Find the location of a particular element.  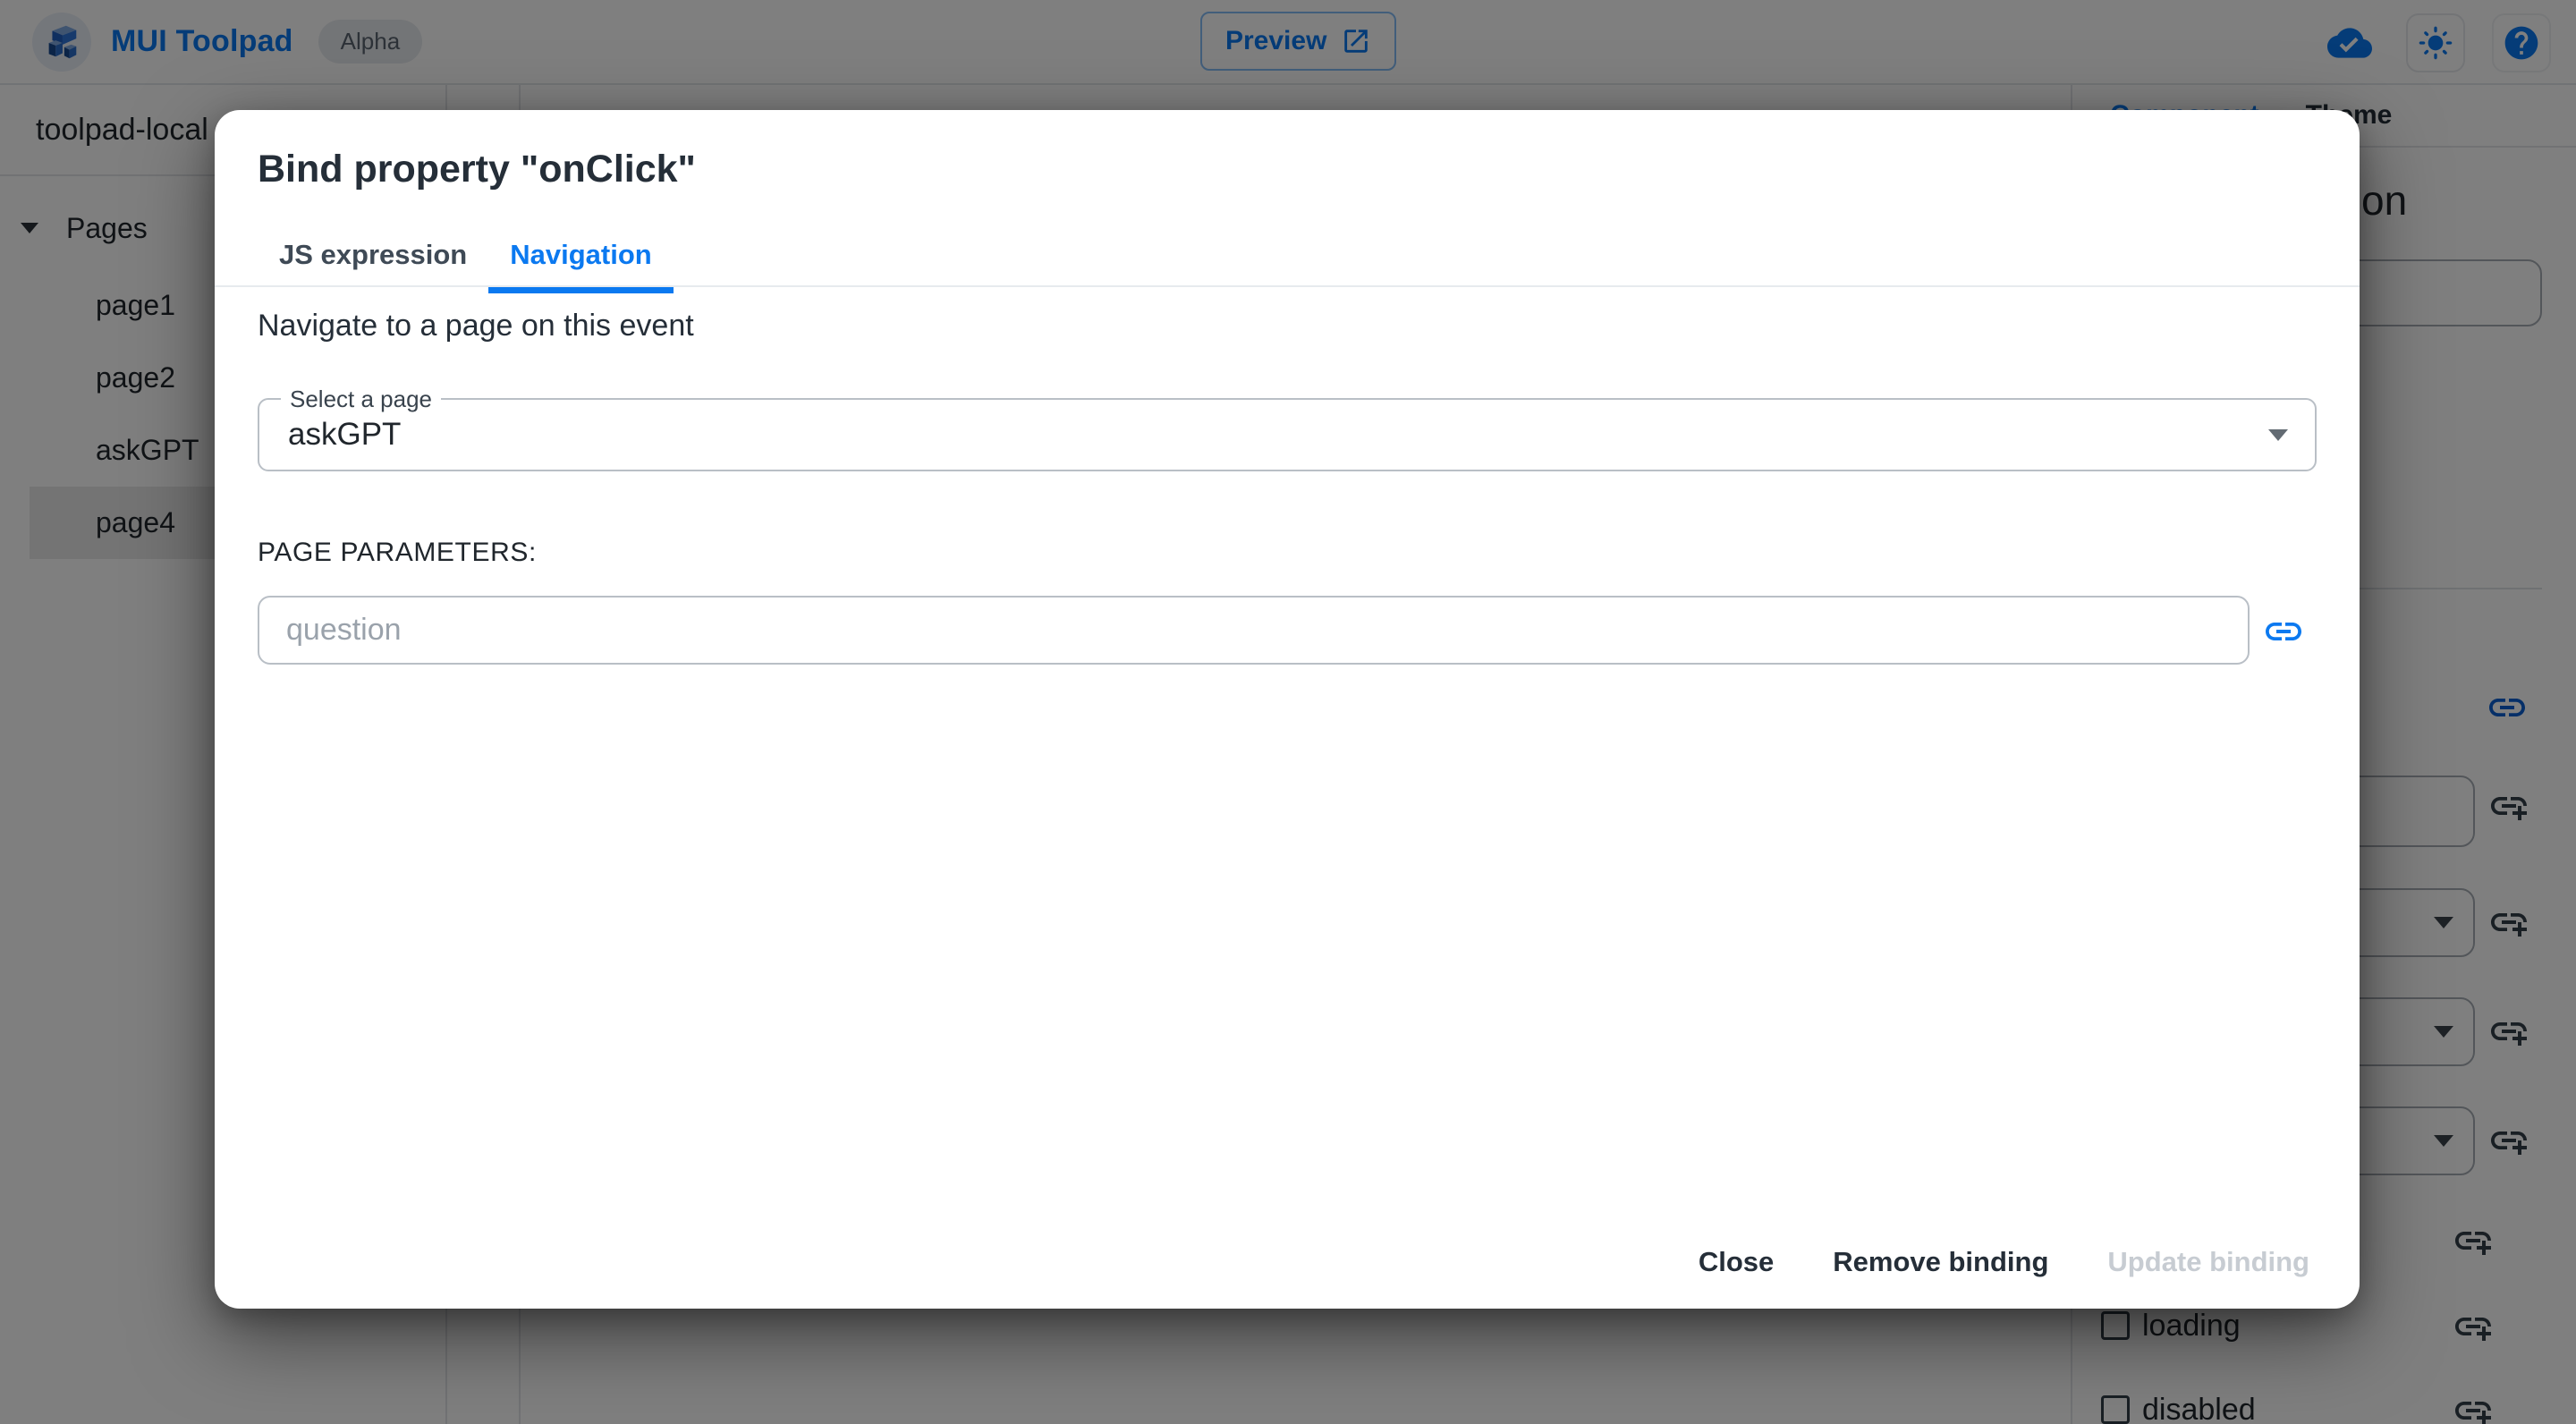

tab-js-expression: JS expression is located at coordinates (373, 260).